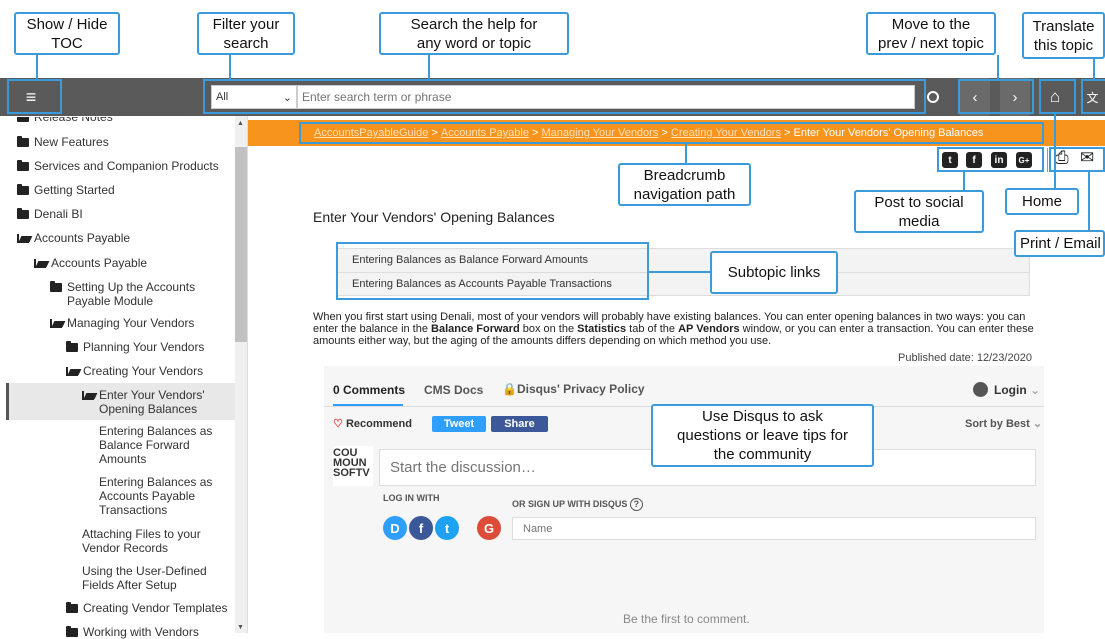  I want to click on chevron-right-icon: ›, so click(1015, 97).